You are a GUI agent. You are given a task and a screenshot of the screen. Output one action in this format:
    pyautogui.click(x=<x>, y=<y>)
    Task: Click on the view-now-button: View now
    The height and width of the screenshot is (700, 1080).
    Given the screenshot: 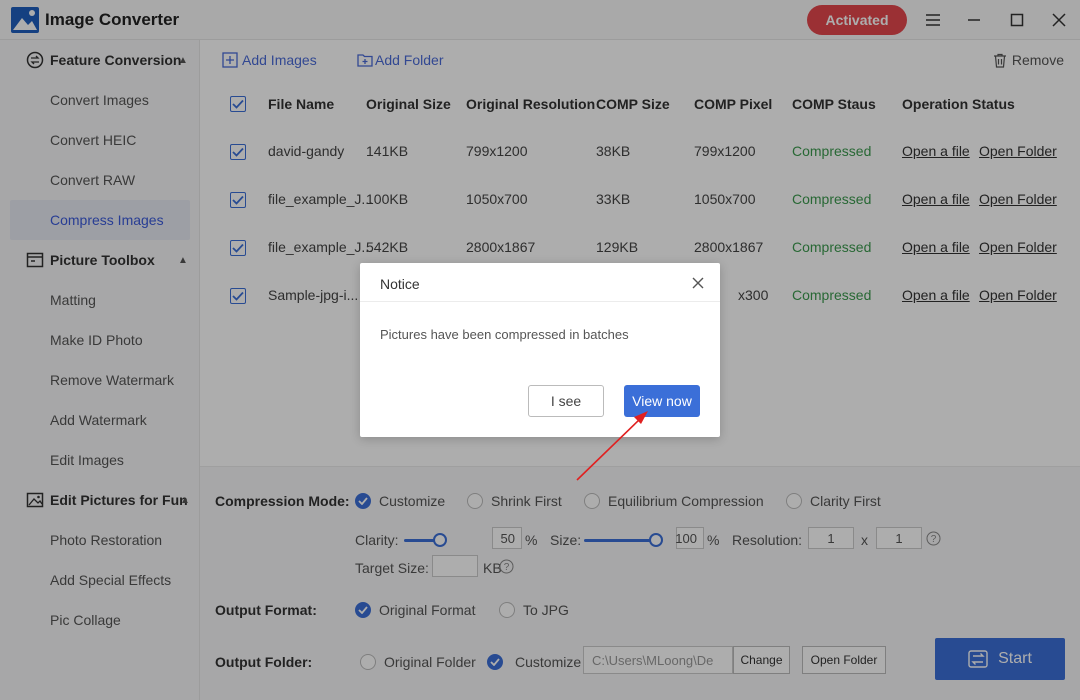 What is the action you would take?
    pyautogui.click(x=662, y=401)
    